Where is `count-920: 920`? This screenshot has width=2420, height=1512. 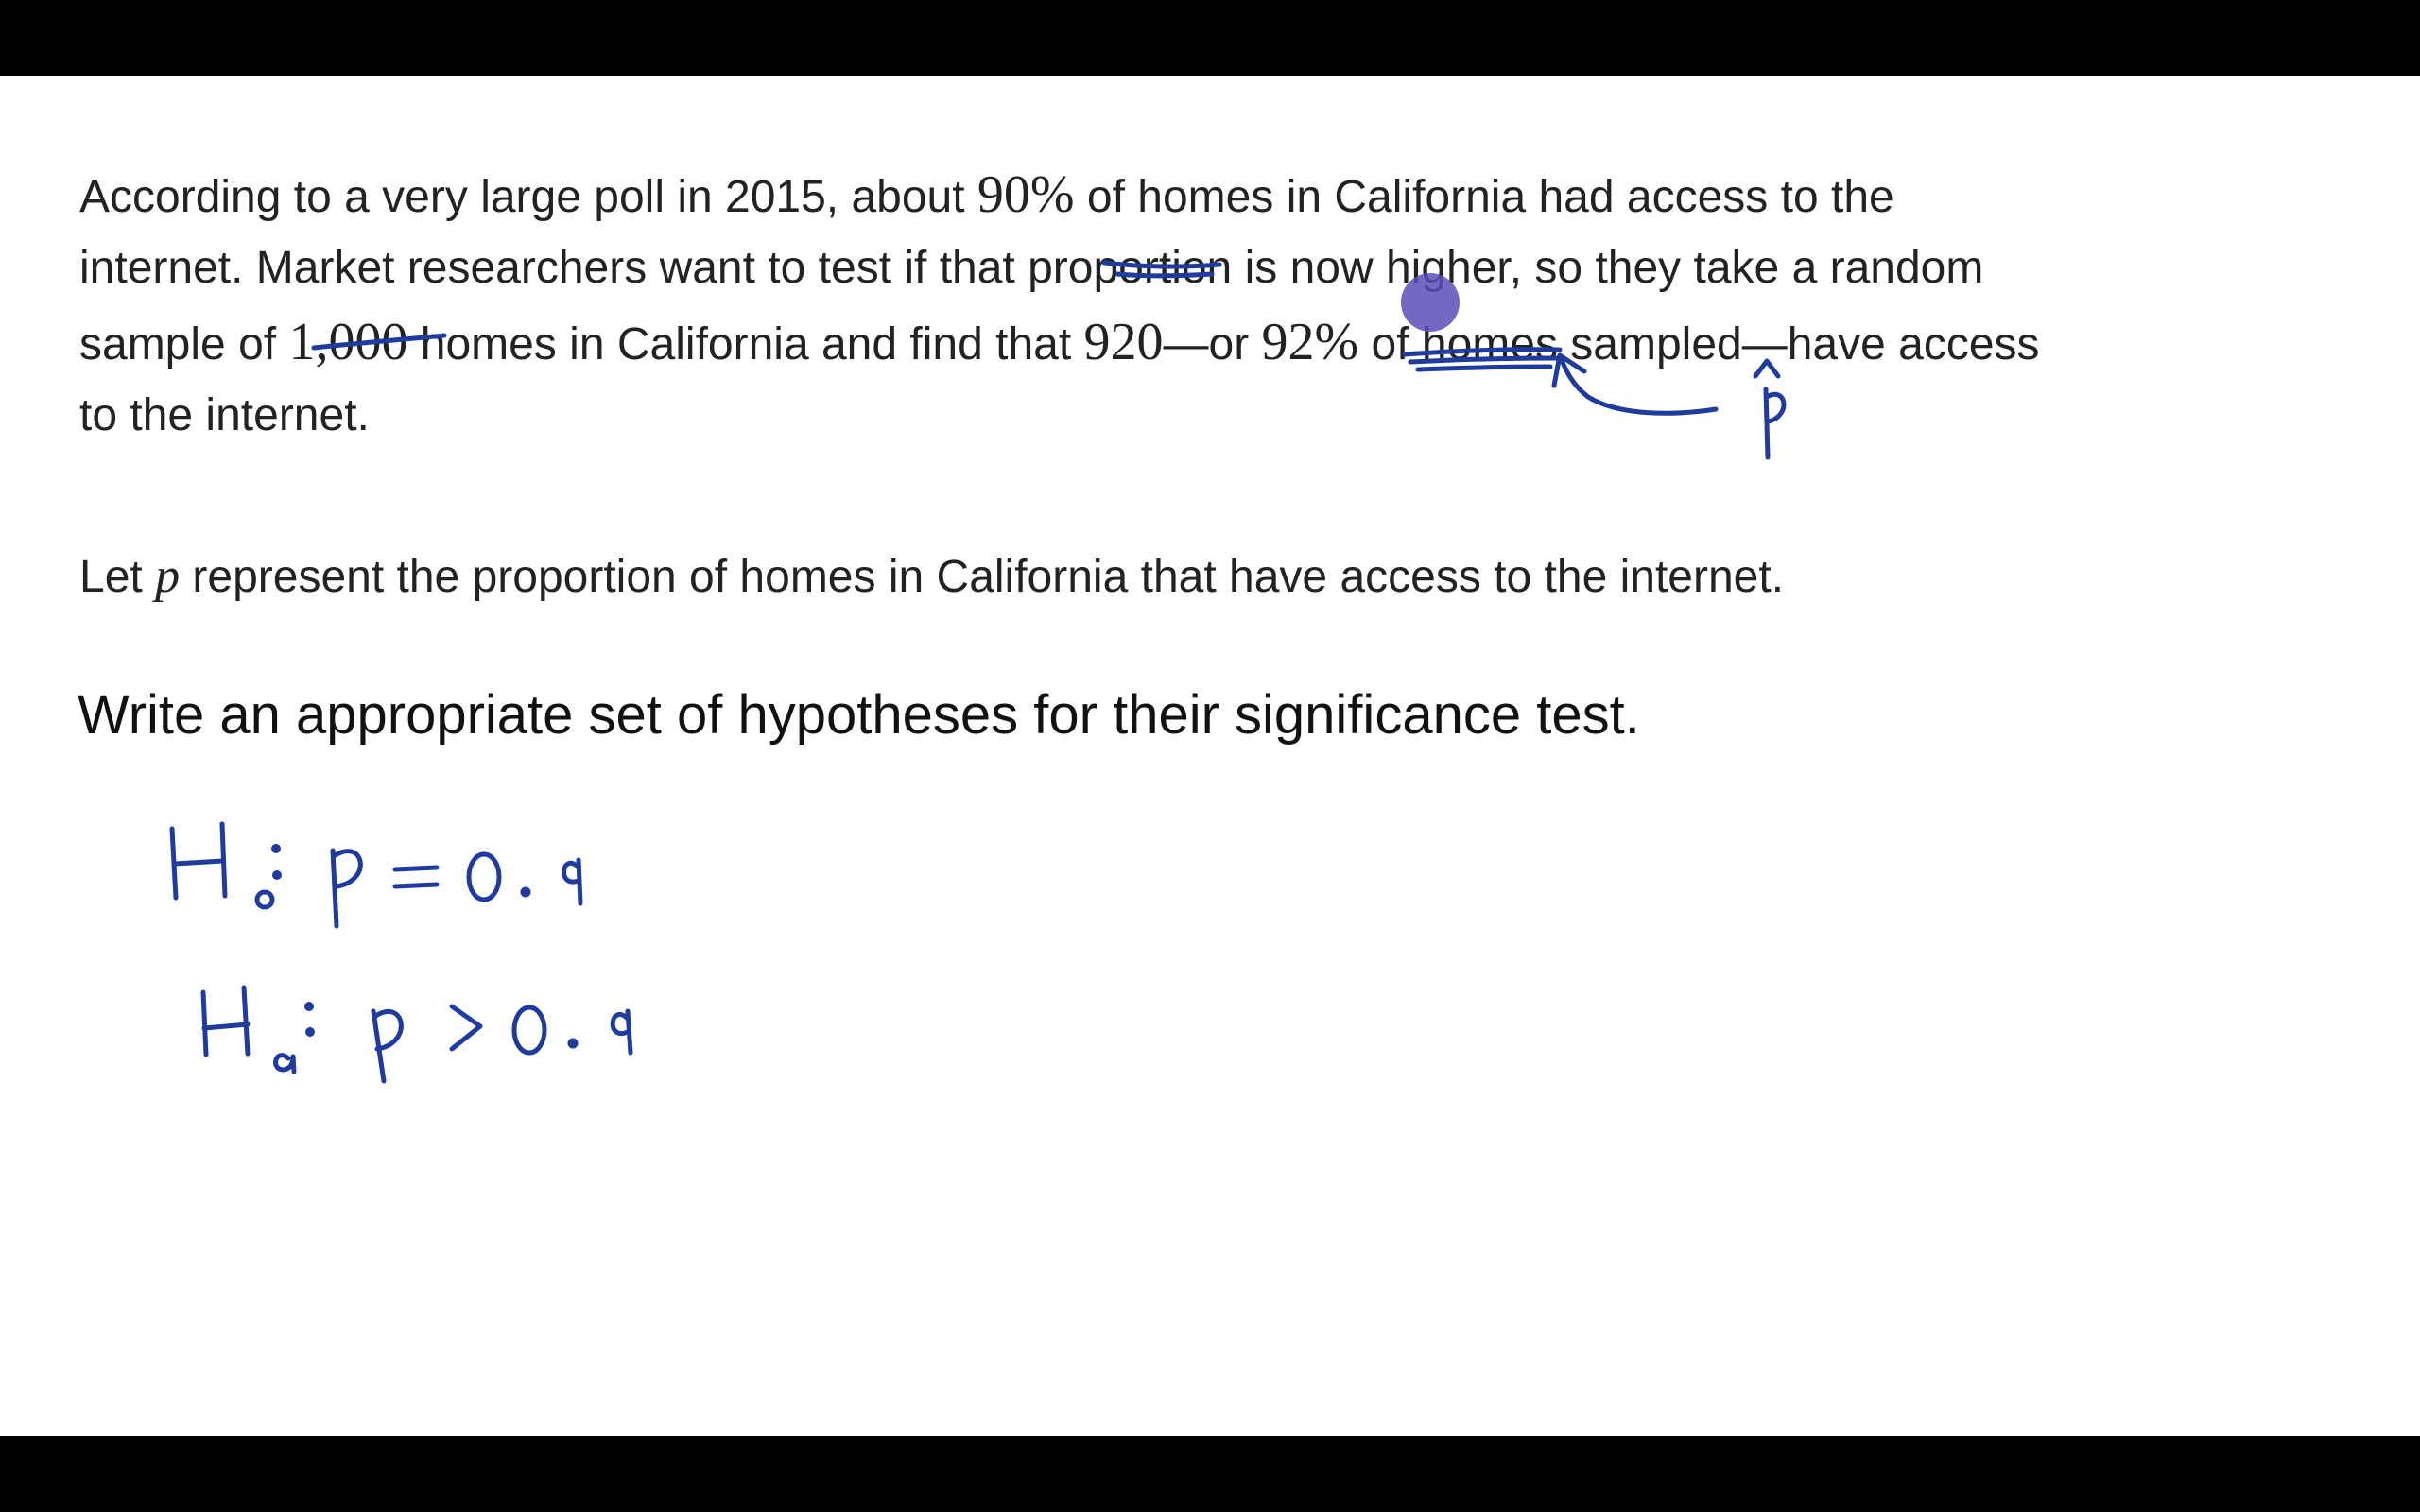
count-920: 920 is located at coordinates (1123, 342).